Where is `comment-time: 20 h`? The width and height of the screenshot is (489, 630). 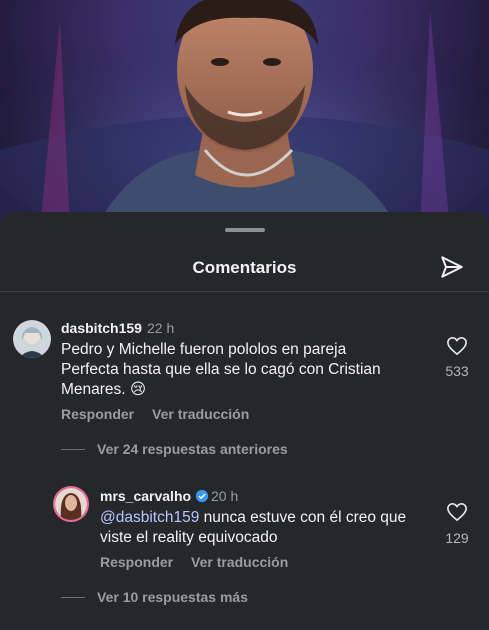
comment-time: 20 h is located at coordinates (225, 496).